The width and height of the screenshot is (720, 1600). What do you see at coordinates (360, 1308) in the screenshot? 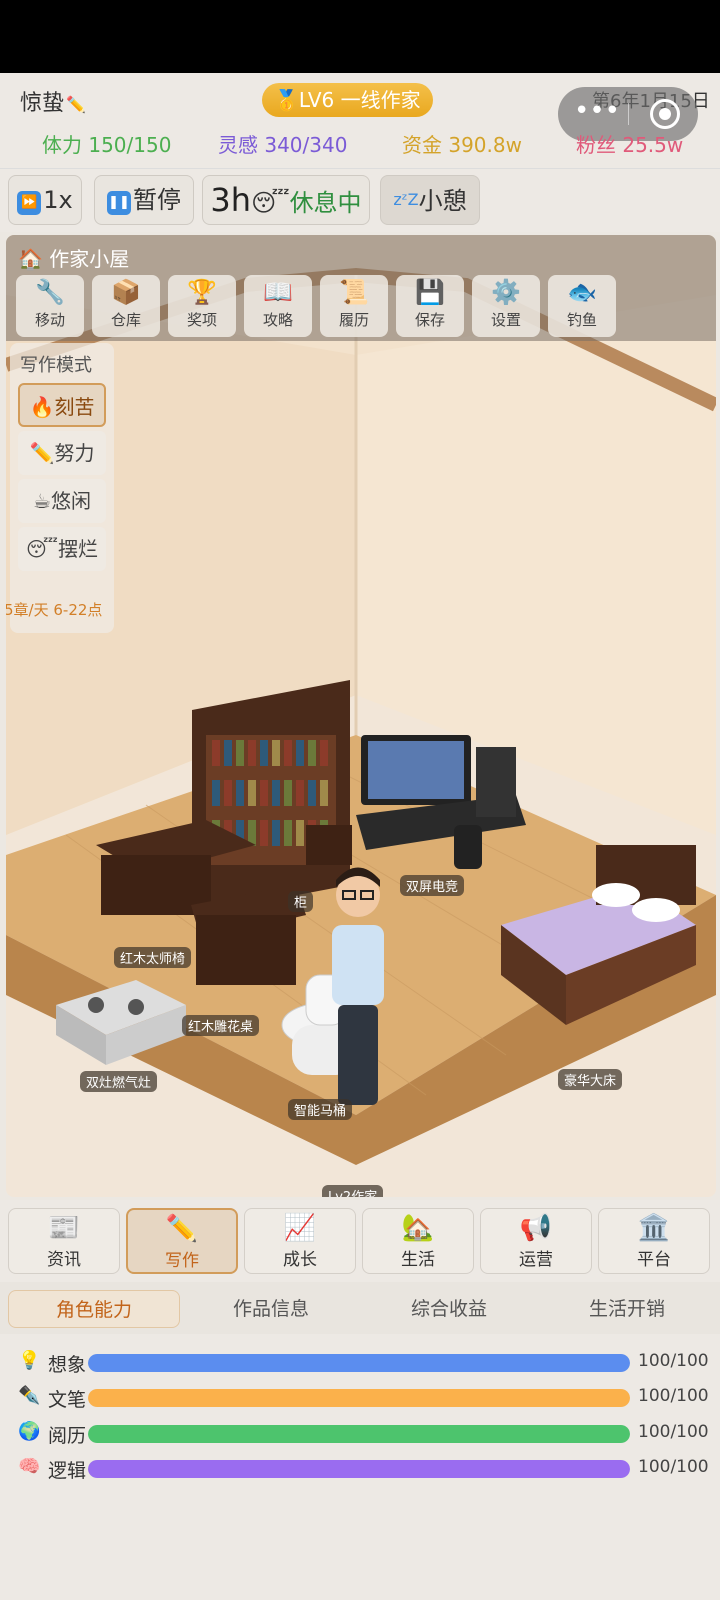
I see `sub-tabs: 角色能力 作品信息 综合收益 生活开销` at bounding box center [360, 1308].